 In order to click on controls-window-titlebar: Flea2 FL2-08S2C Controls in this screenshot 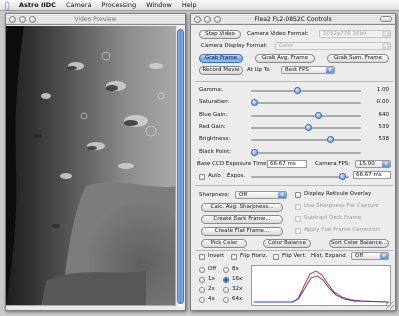, I will do `click(293, 19)`.